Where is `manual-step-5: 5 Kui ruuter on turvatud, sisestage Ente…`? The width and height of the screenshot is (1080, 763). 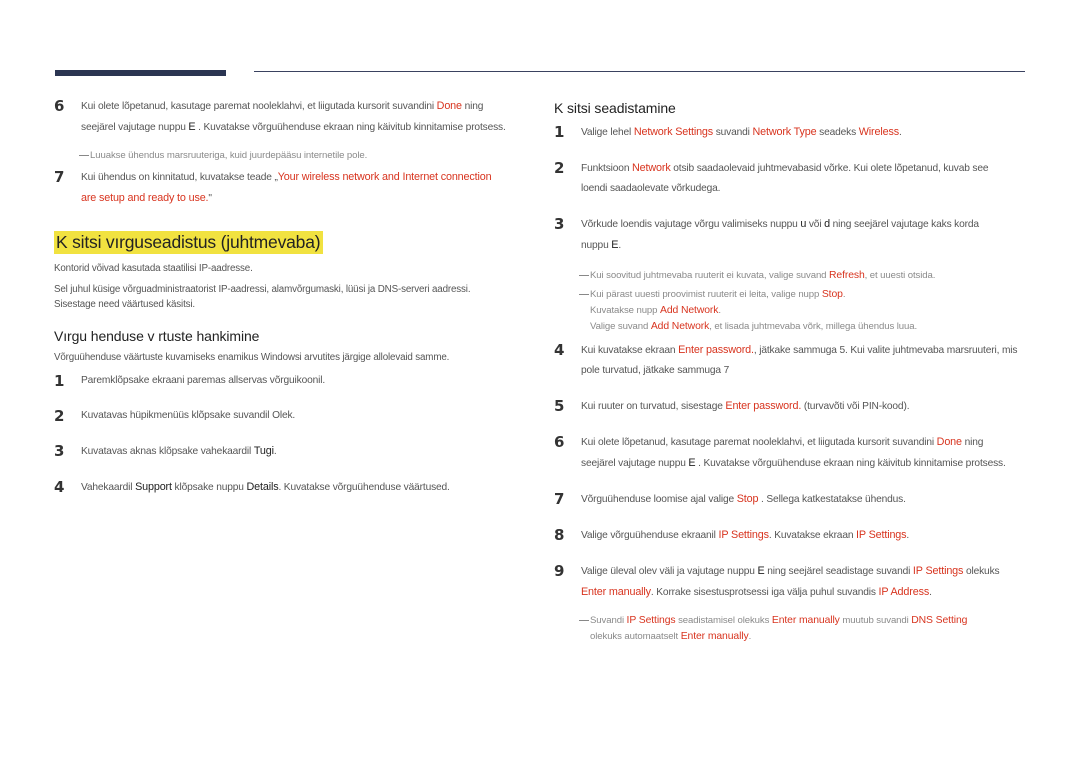
manual-step-5: 5 Kui ruuter on turvatud, sisestage Ente… is located at coordinates (732, 406).